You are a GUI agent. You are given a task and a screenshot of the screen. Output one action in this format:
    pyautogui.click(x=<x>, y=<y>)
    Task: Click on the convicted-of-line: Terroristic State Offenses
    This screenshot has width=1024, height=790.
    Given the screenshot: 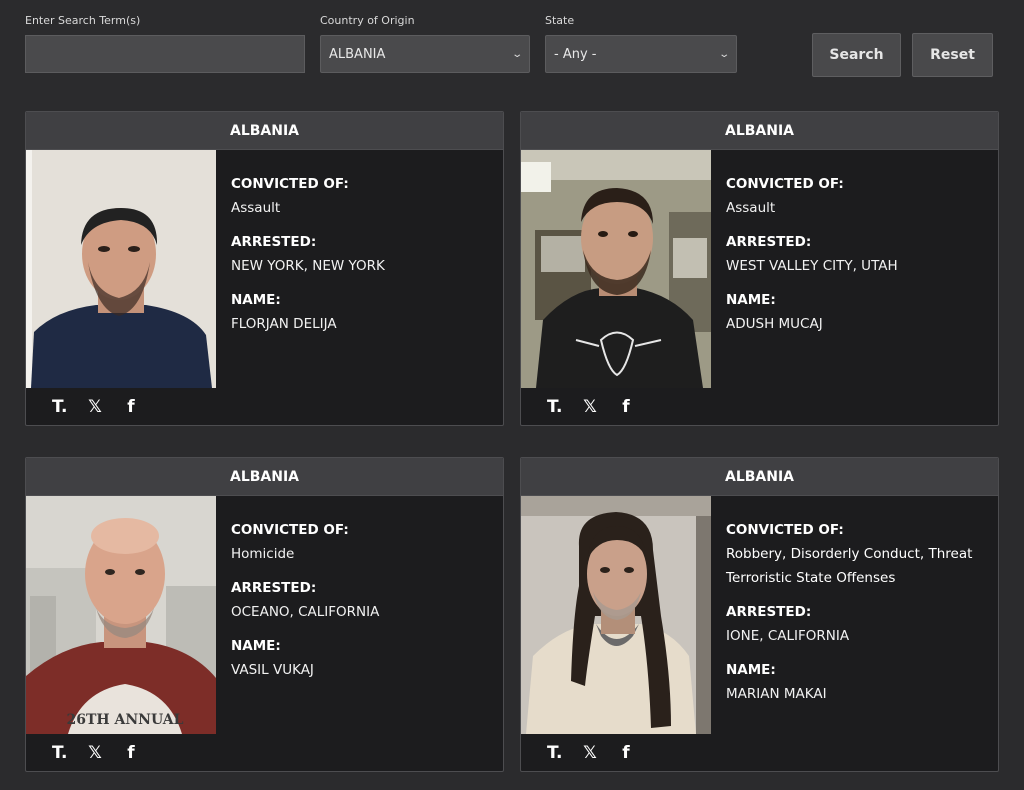 What is the action you would take?
    pyautogui.click(x=811, y=578)
    